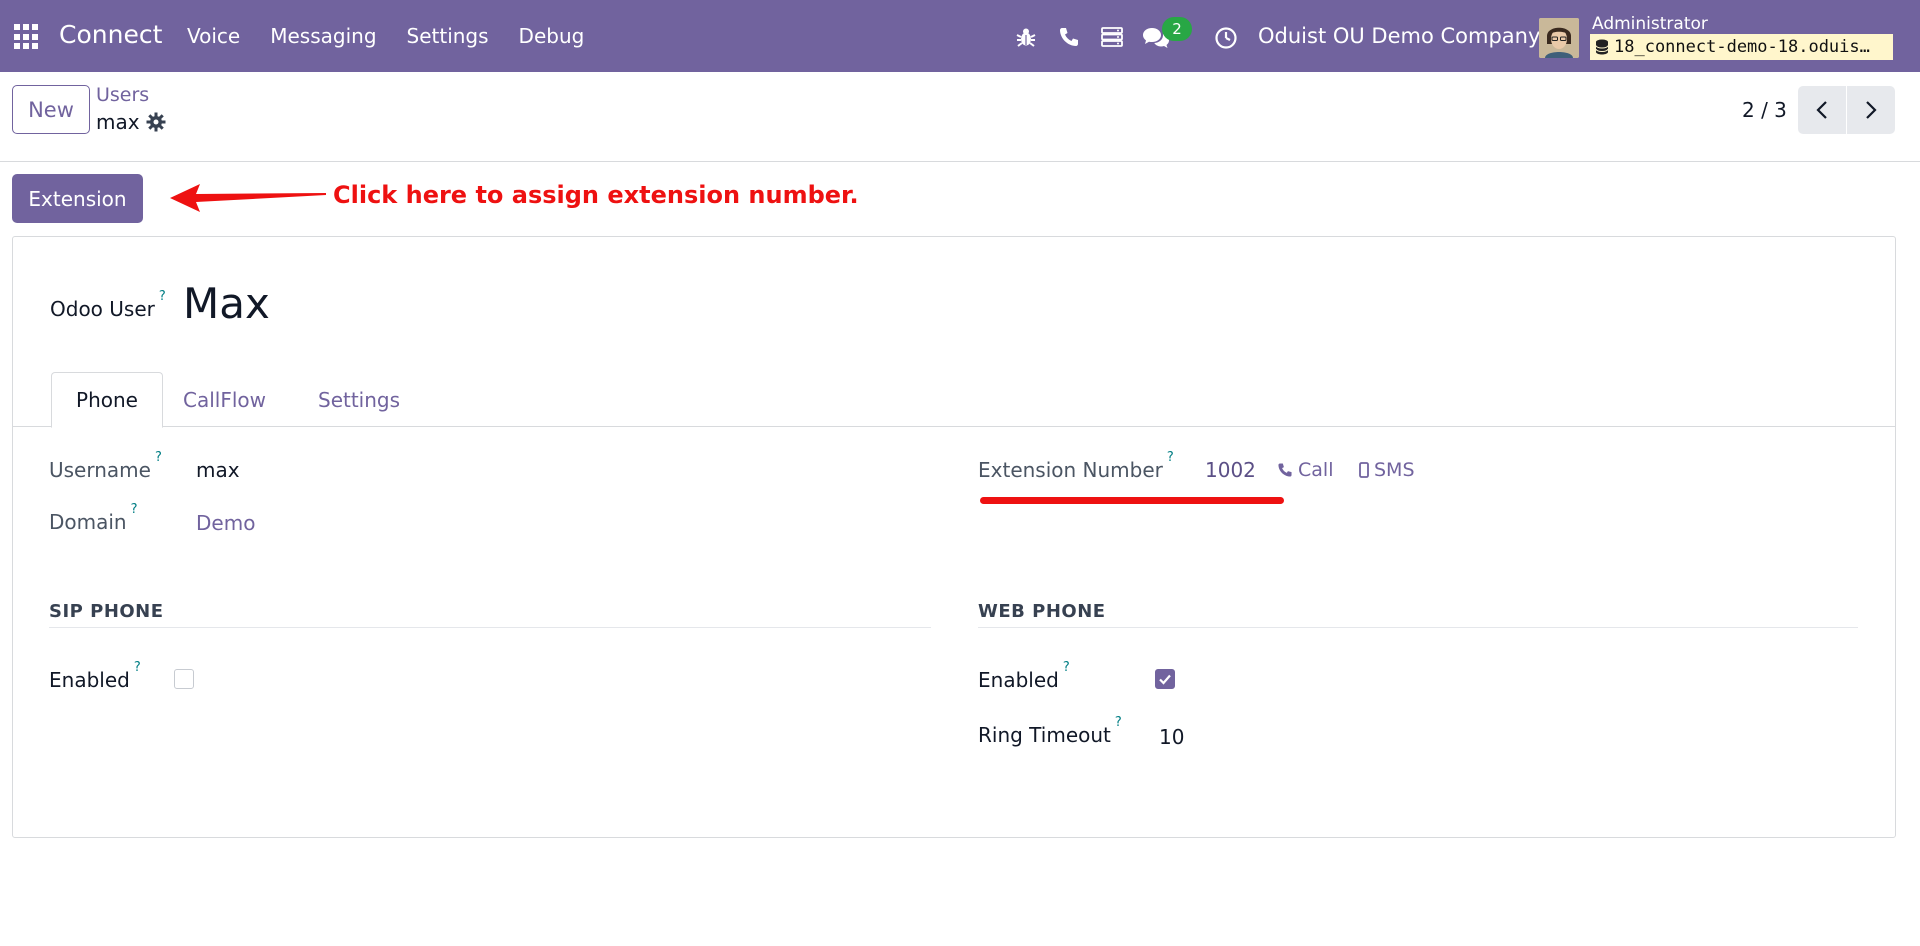  What do you see at coordinates (218, 470) in the screenshot?
I see `username-value: max` at bounding box center [218, 470].